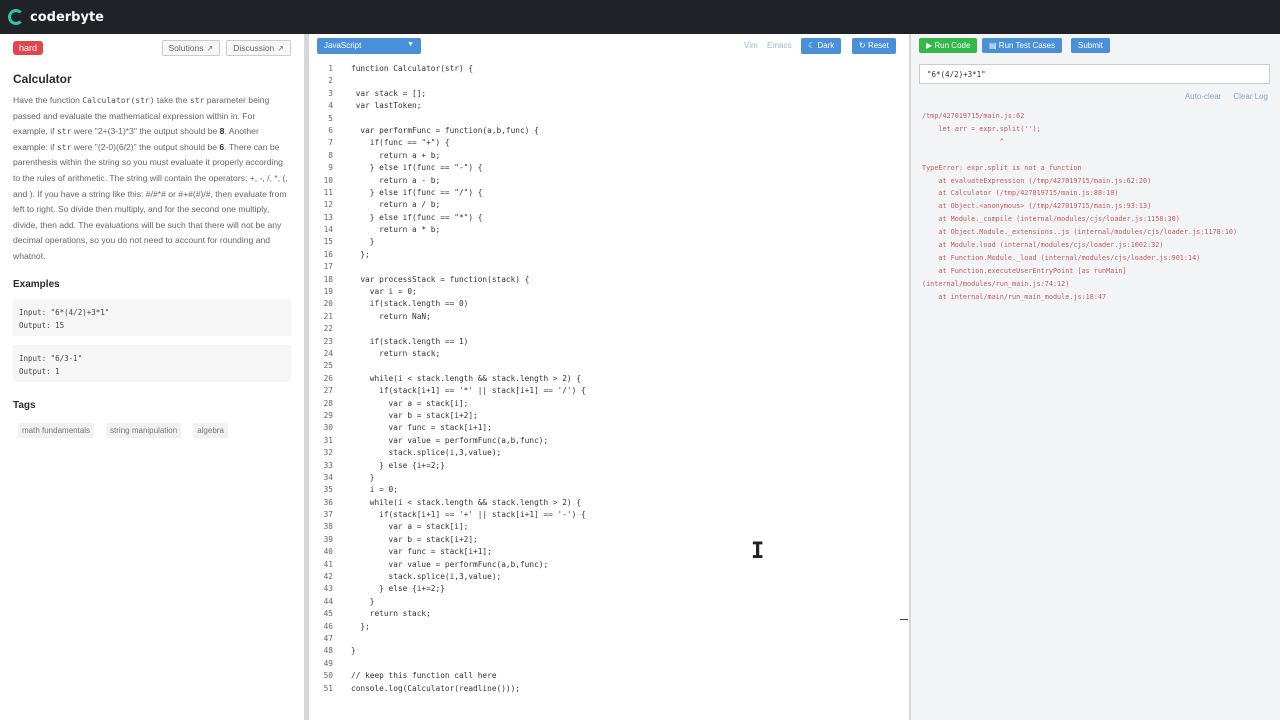  What do you see at coordinates (1094, 74) in the screenshot?
I see `custom-input-field: "6*(4/2)+3*1"` at bounding box center [1094, 74].